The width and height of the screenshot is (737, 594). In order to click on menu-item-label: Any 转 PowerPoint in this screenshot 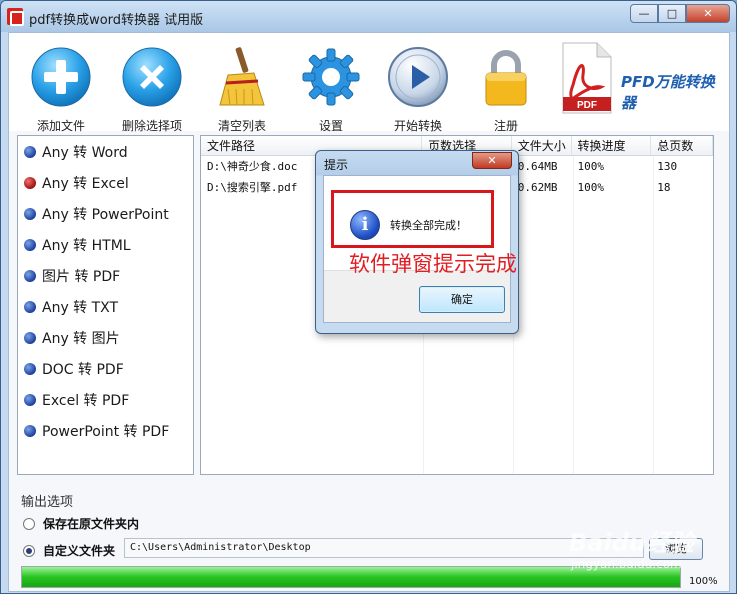, I will do `click(105, 214)`.